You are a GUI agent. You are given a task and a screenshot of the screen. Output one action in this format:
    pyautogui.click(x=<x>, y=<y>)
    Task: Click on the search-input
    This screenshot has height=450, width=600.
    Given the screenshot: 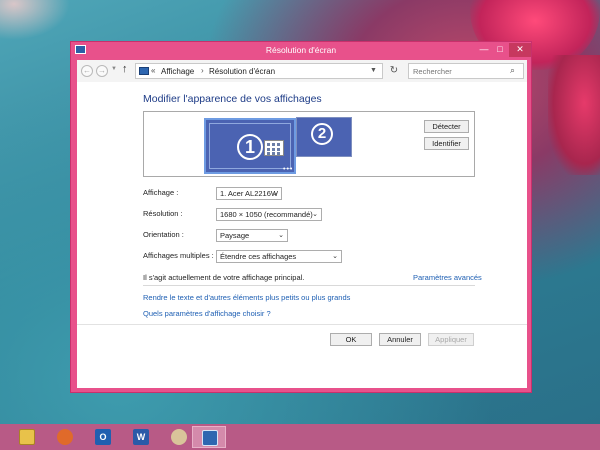 What is the action you would take?
    pyautogui.click(x=458, y=71)
    